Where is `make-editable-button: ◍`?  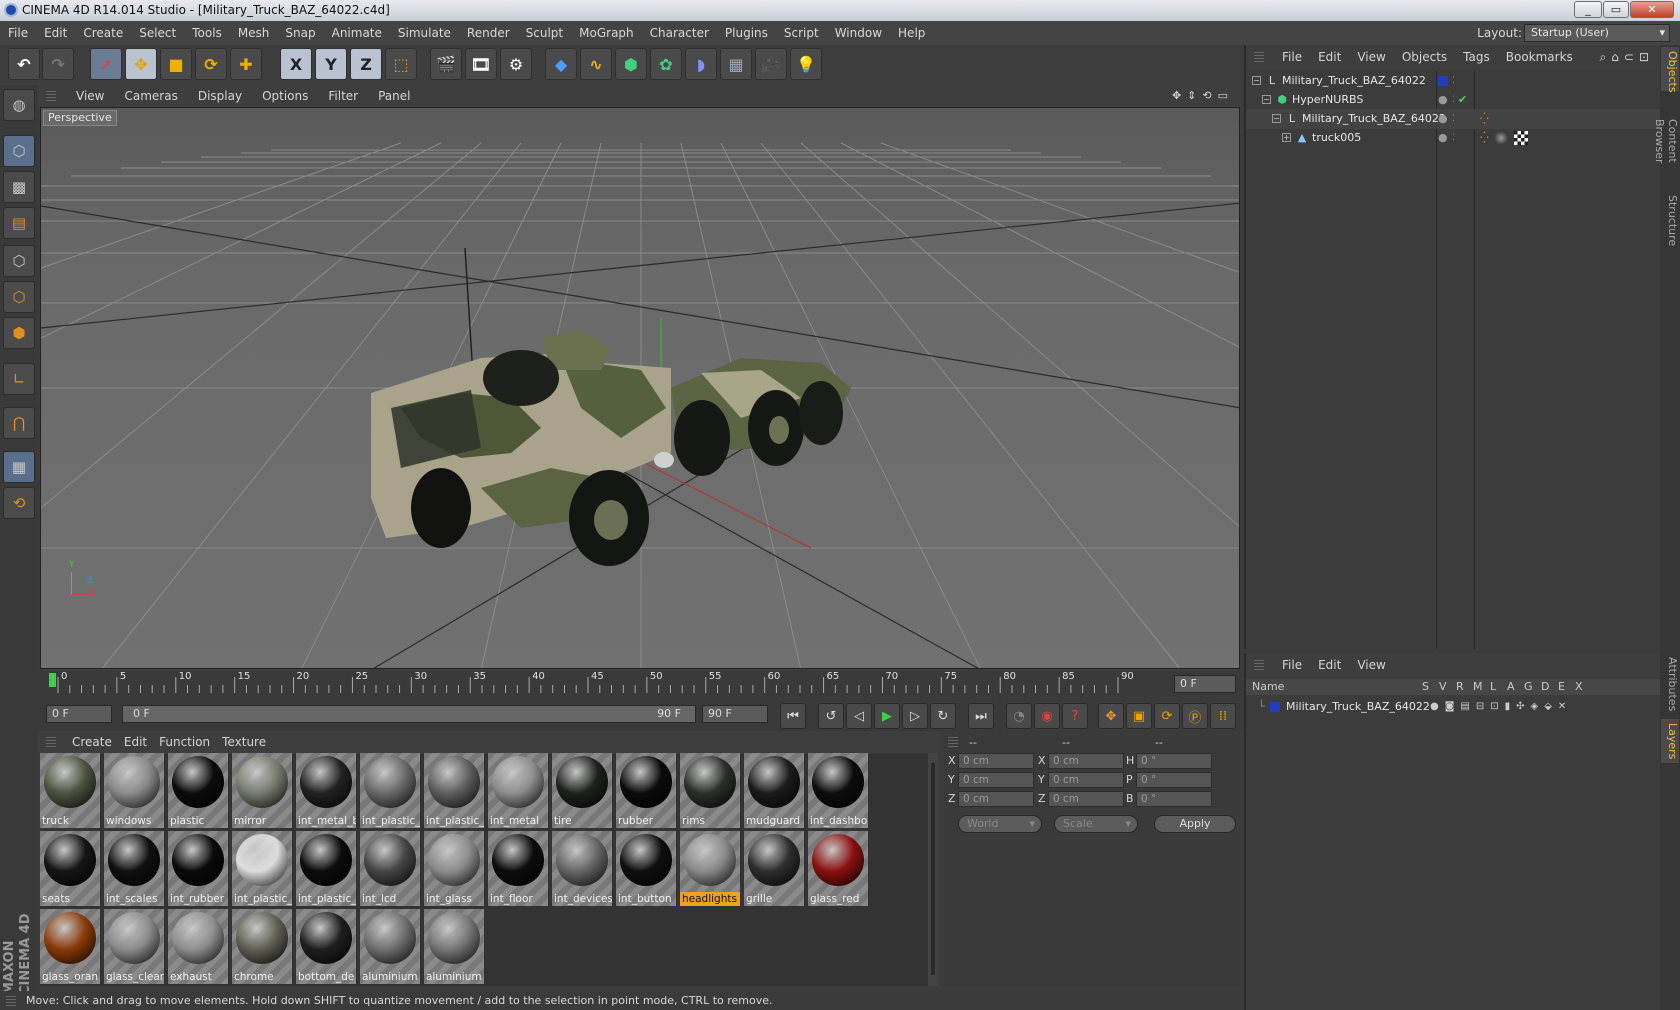
make-editable-button: ◍ is located at coordinates (19, 105).